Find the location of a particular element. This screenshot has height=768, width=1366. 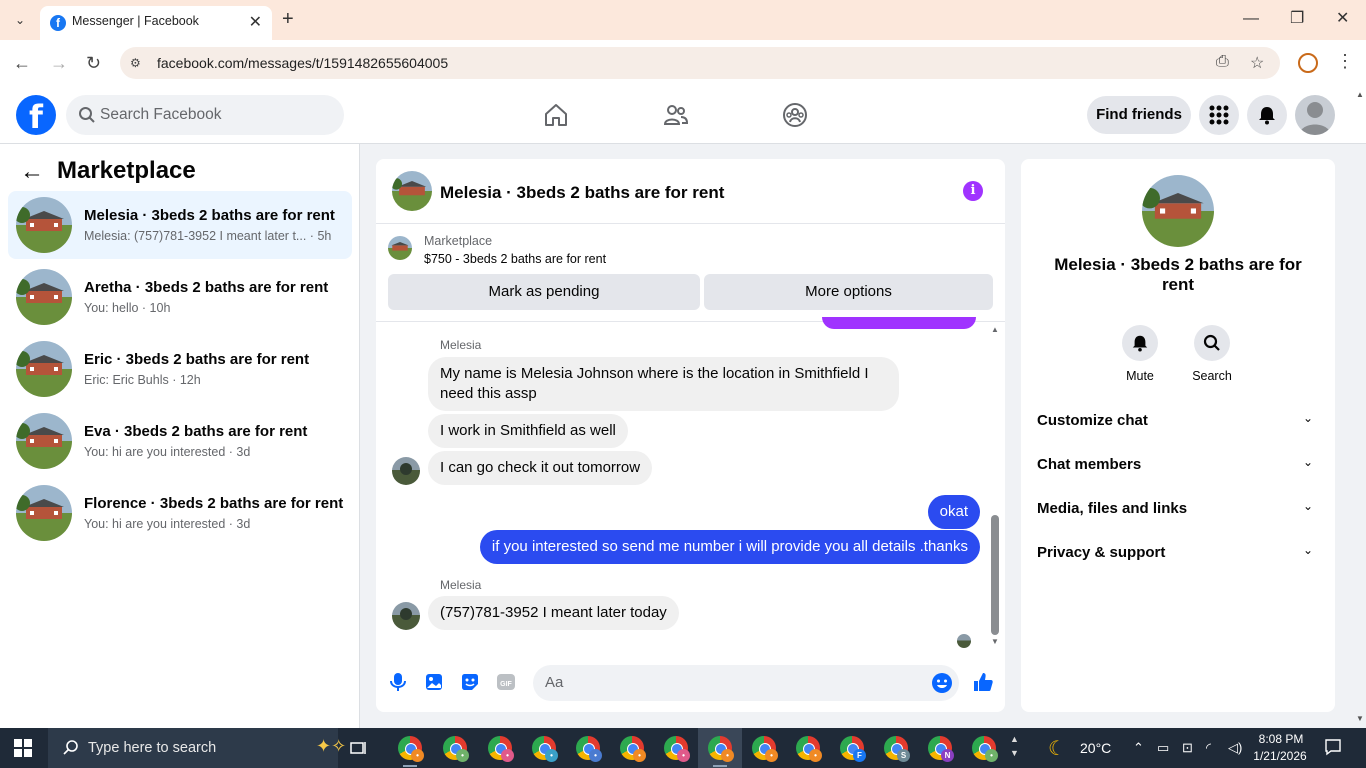

details-avatar is located at coordinates (1178, 211).